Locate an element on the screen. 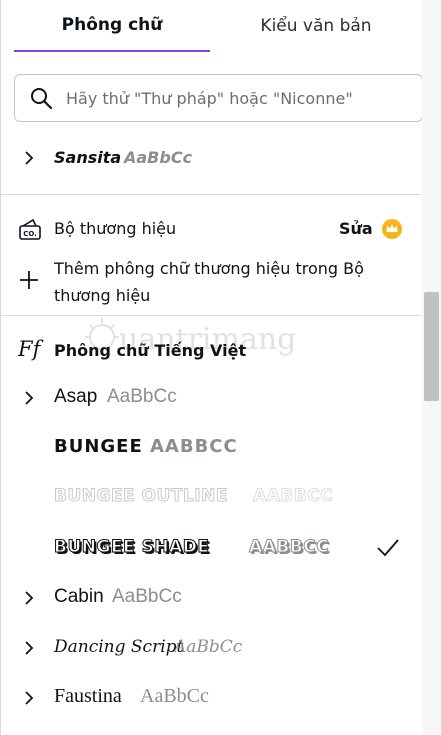 This screenshot has width=442, height=735. font-name: Faustina is located at coordinates (88, 696).